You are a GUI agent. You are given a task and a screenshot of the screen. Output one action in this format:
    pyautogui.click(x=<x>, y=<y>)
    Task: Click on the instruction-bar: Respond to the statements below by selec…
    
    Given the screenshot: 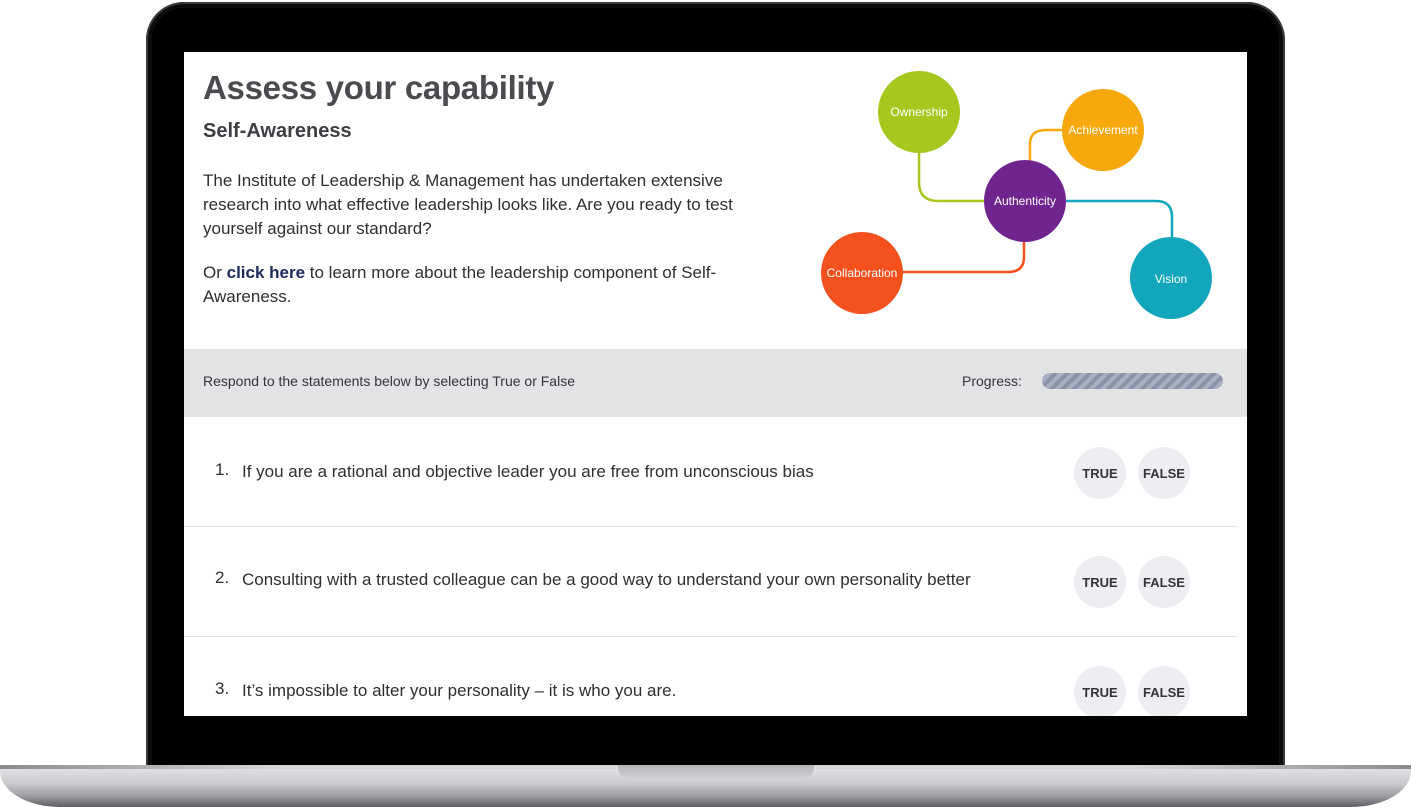 What is the action you would take?
    pyautogui.click(x=715, y=383)
    